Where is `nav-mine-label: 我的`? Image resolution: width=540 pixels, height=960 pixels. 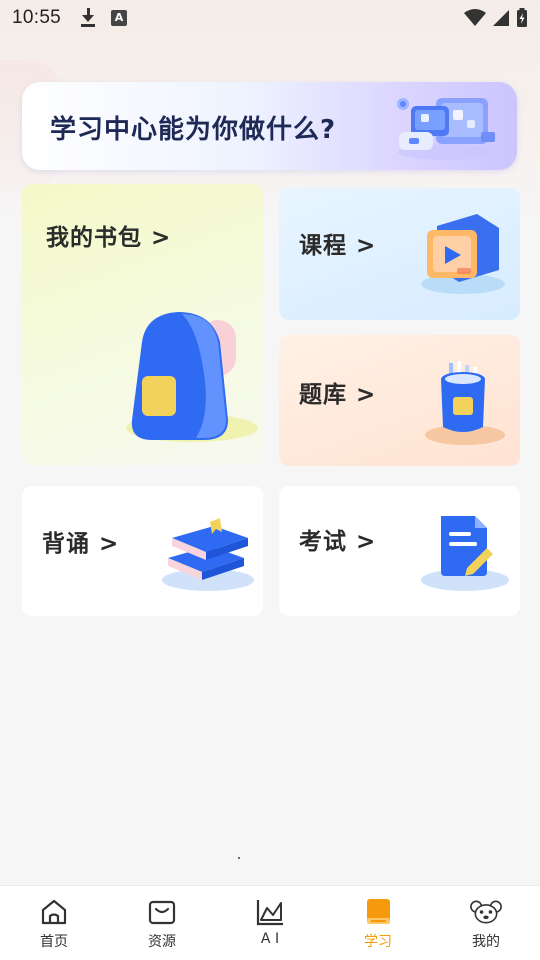
nav-mine-label: 我的 is located at coordinates (486, 942).